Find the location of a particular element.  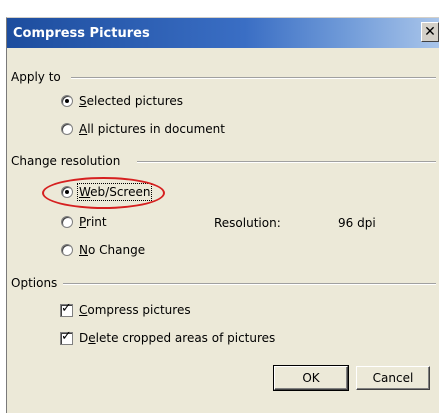

radio-print: Print is located at coordinates (84, 222).